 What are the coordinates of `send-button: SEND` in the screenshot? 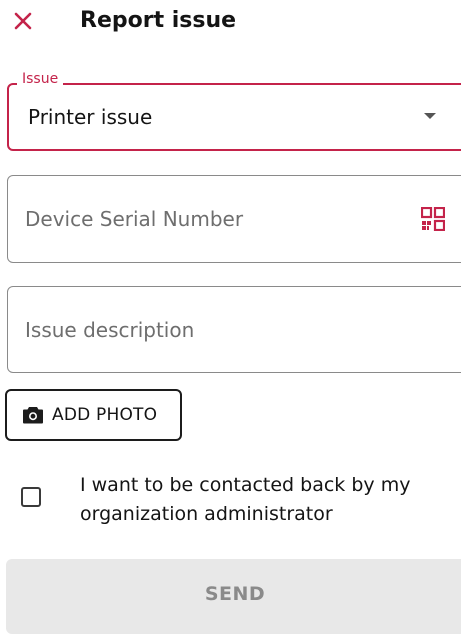 It's located at (233, 596).